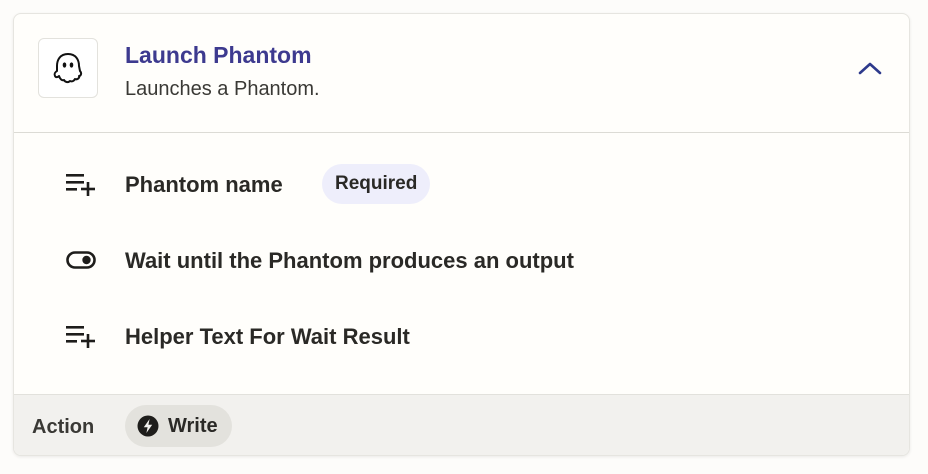 The image size is (928, 474). What do you see at coordinates (376, 184) in the screenshot?
I see `required-badge: Required` at bounding box center [376, 184].